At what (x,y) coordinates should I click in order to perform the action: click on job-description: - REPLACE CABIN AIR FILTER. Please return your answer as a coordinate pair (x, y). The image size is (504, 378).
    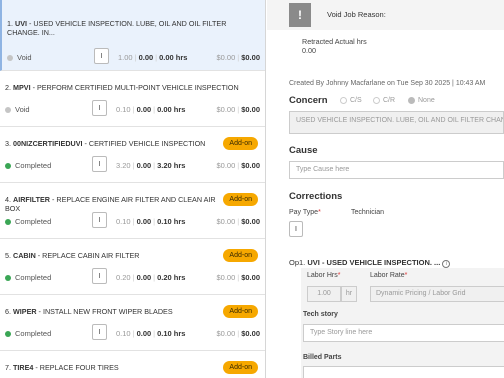
    Looking at the image, I should click on (87, 255).